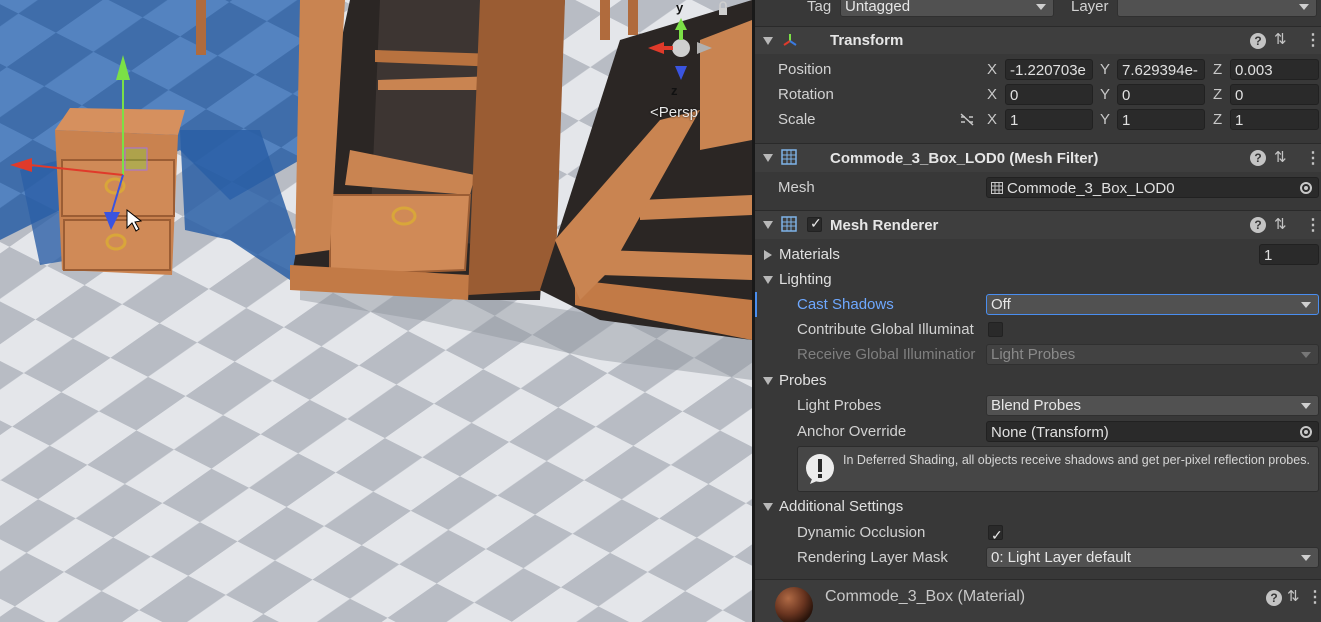 Image resolution: width=1321 pixels, height=622 pixels. What do you see at coordinates (803, 380) in the screenshot?
I see `probes-label: Probes` at bounding box center [803, 380].